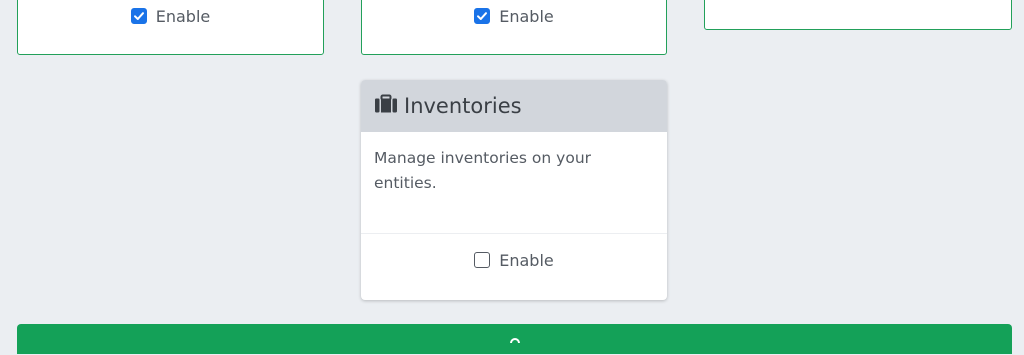 The height and width of the screenshot is (355, 1024). What do you see at coordinates (482, 260) in the screenshot?
I see `checkbox-unchecked-icon` at bounding box center [482, 260].